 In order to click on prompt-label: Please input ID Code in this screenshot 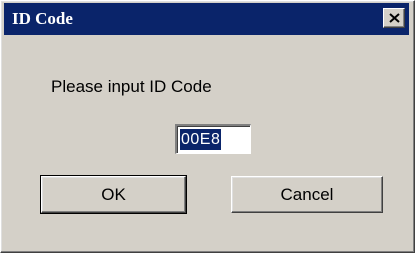, I will do `click(131, 86)`.